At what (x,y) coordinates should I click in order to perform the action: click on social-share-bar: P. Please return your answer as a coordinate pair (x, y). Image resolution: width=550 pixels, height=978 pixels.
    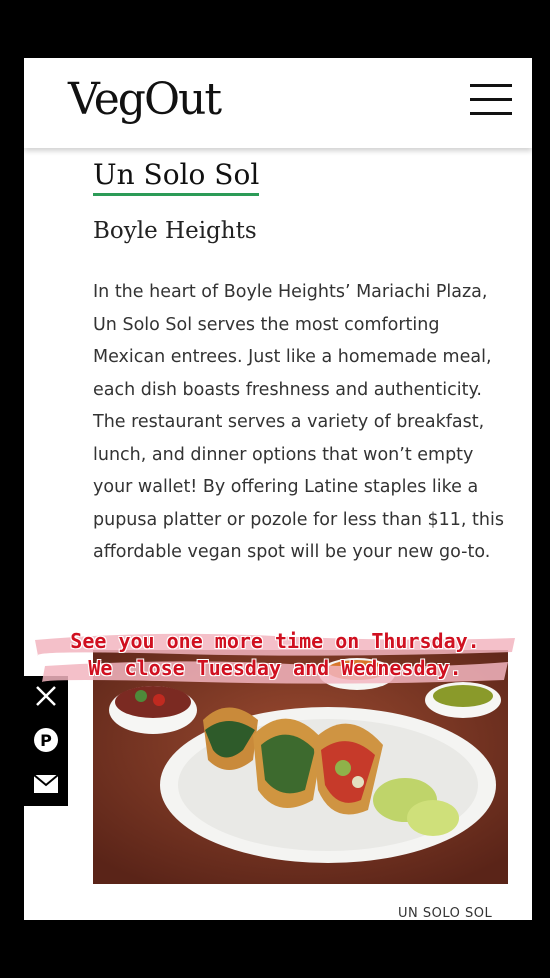
    Looking at the image, I should click on (46, 741).